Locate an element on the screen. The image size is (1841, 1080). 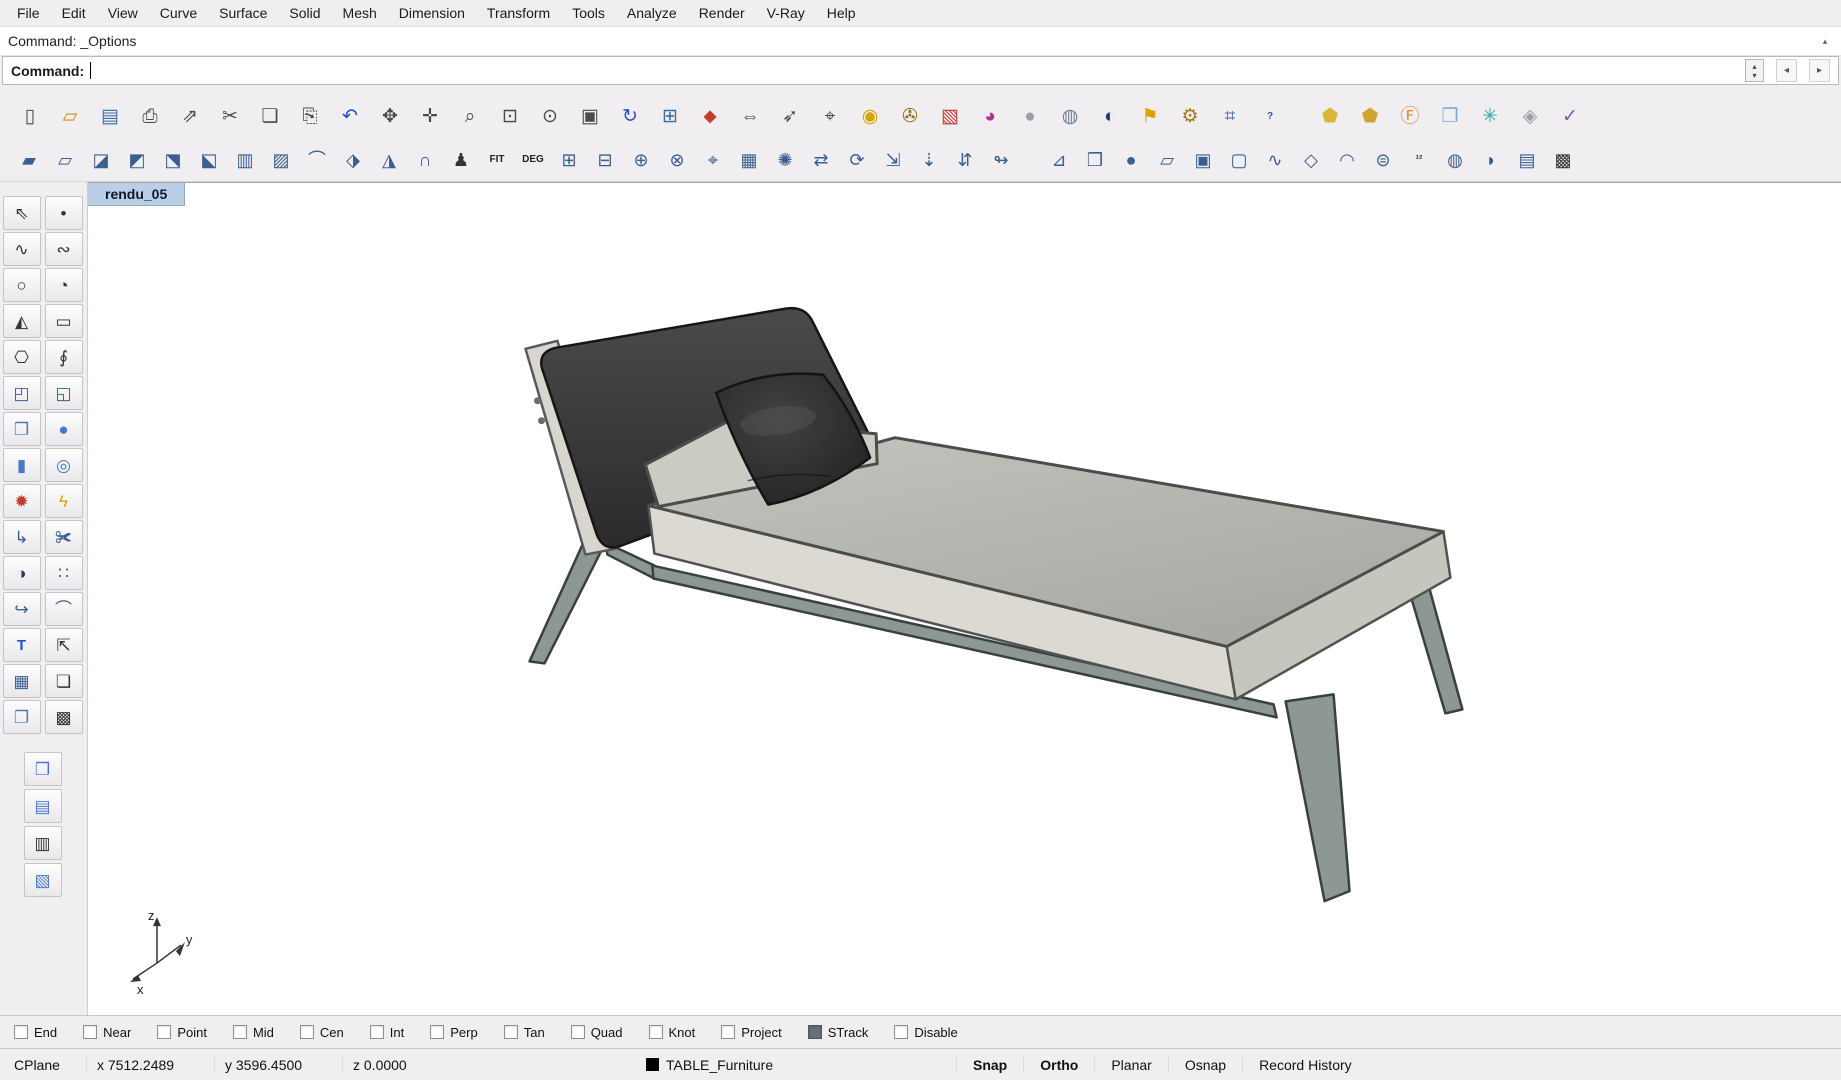
solid-cube-icon: ❐ is located at coordinates (21, 717).